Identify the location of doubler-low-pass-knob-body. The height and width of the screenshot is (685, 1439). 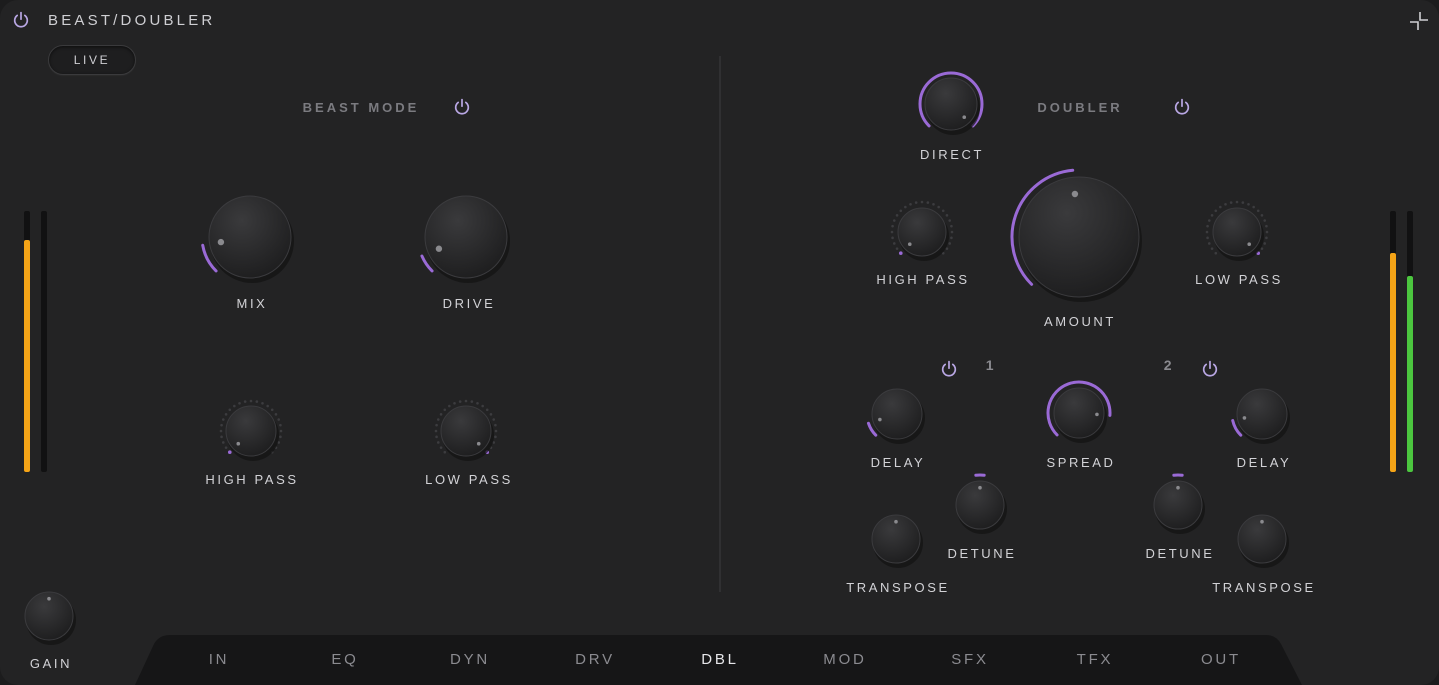
(1237, 232).